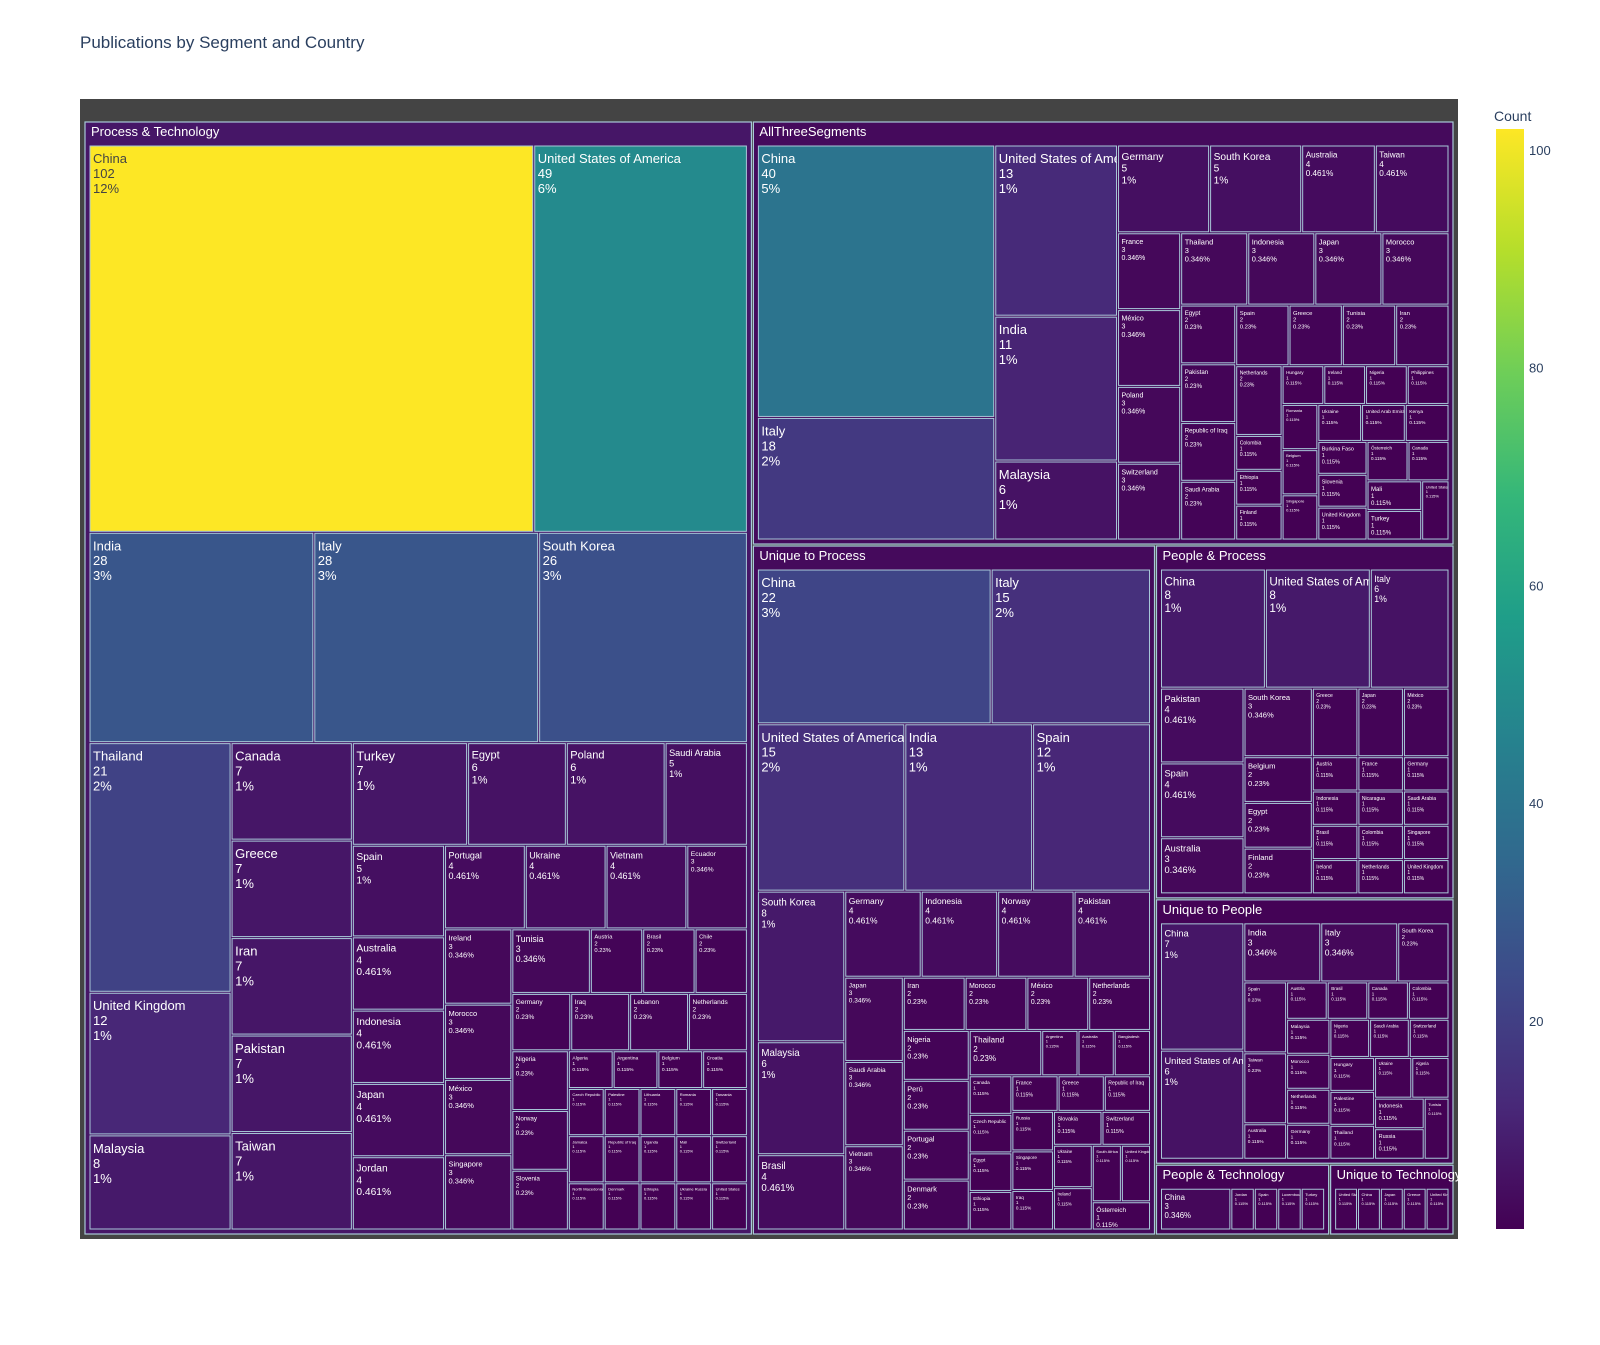 This screenshot has height=1345, width=1600. I want to click on cell-unique-to-people-colombia: Colombia 1 0.115%, so click(1428, 1000).